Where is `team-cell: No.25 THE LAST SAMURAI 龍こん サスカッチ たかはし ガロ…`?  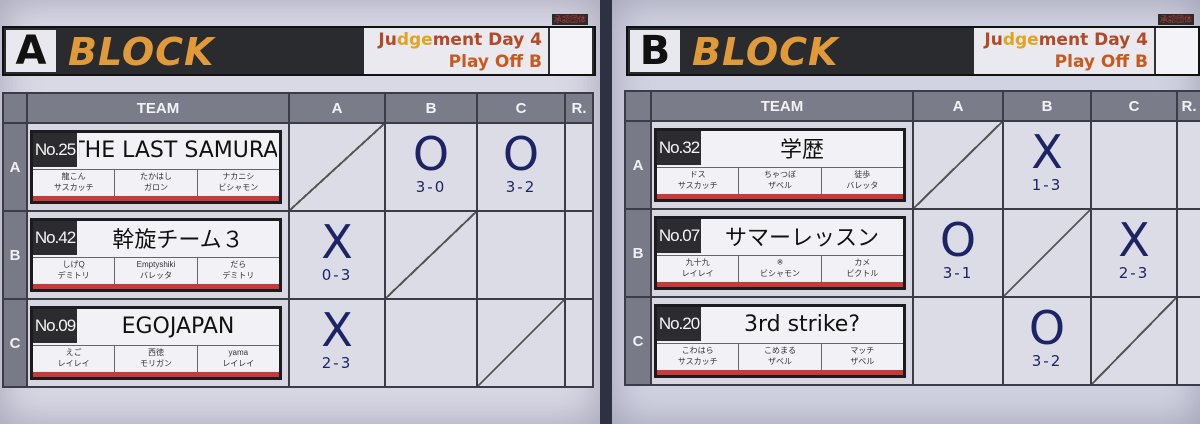 team-cell: No.25 THE LAST SAMURAI 龍こん サスカッチ たかはし ガロ… is located at coordinates (158, 167).